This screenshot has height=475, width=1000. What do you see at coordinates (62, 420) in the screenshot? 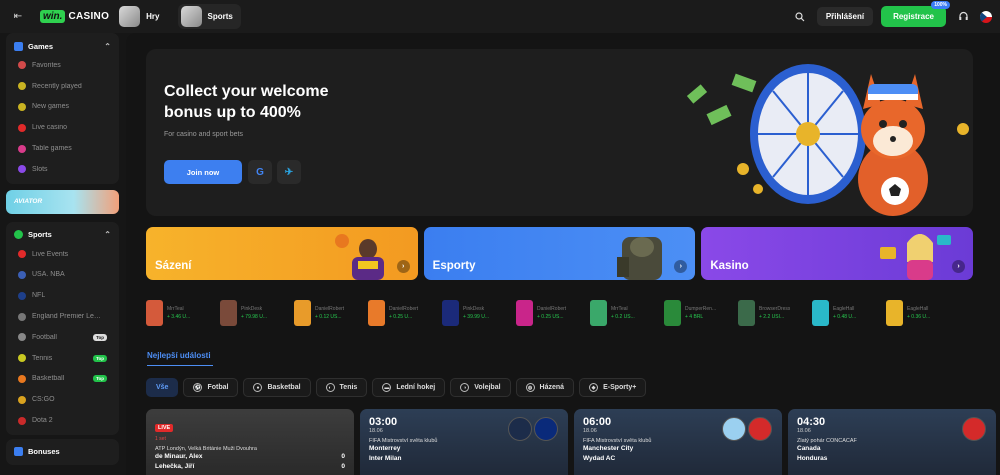
I see `sidebar-item: Dota 2` at bounding box center [62, 420].